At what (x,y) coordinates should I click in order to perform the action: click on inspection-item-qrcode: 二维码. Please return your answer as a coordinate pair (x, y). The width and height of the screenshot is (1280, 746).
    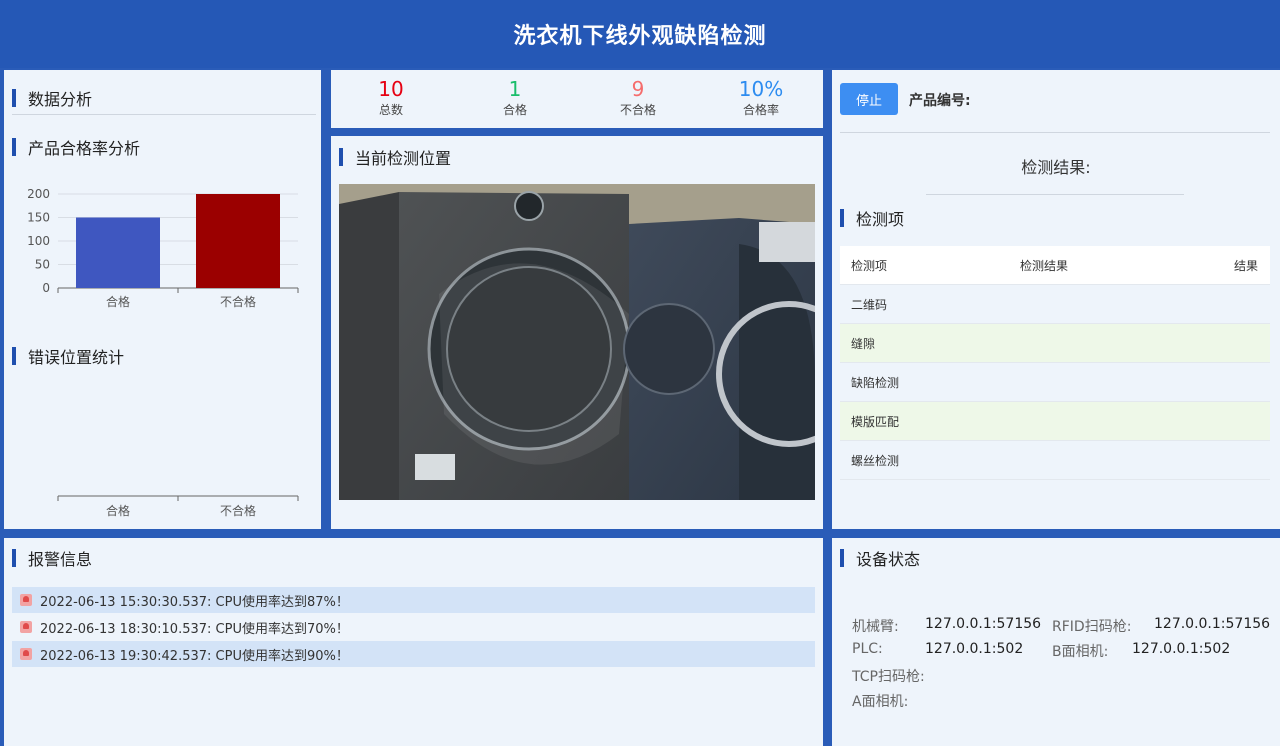
    Looking at the image, I should click on (869, 304).